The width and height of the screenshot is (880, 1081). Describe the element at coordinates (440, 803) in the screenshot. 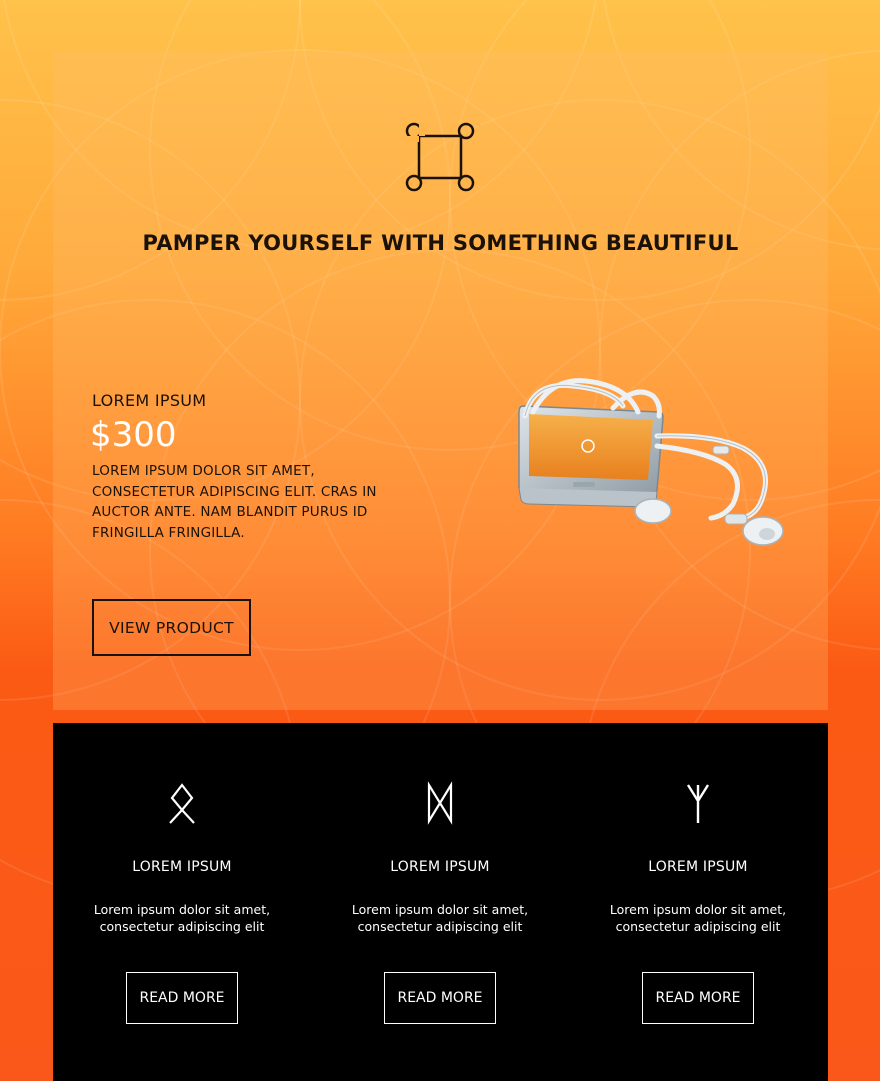

I see `dagaz-rune-icon` at that location.